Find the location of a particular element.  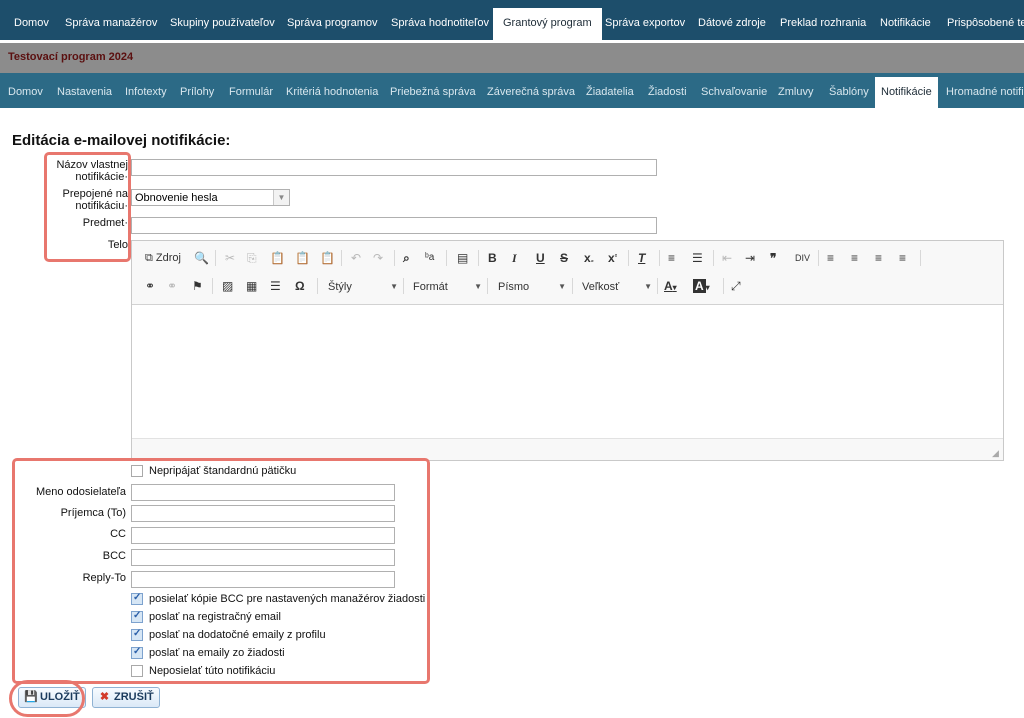

size-dropdown: Veľkosť ▼ is located at coordinates (617, 287).